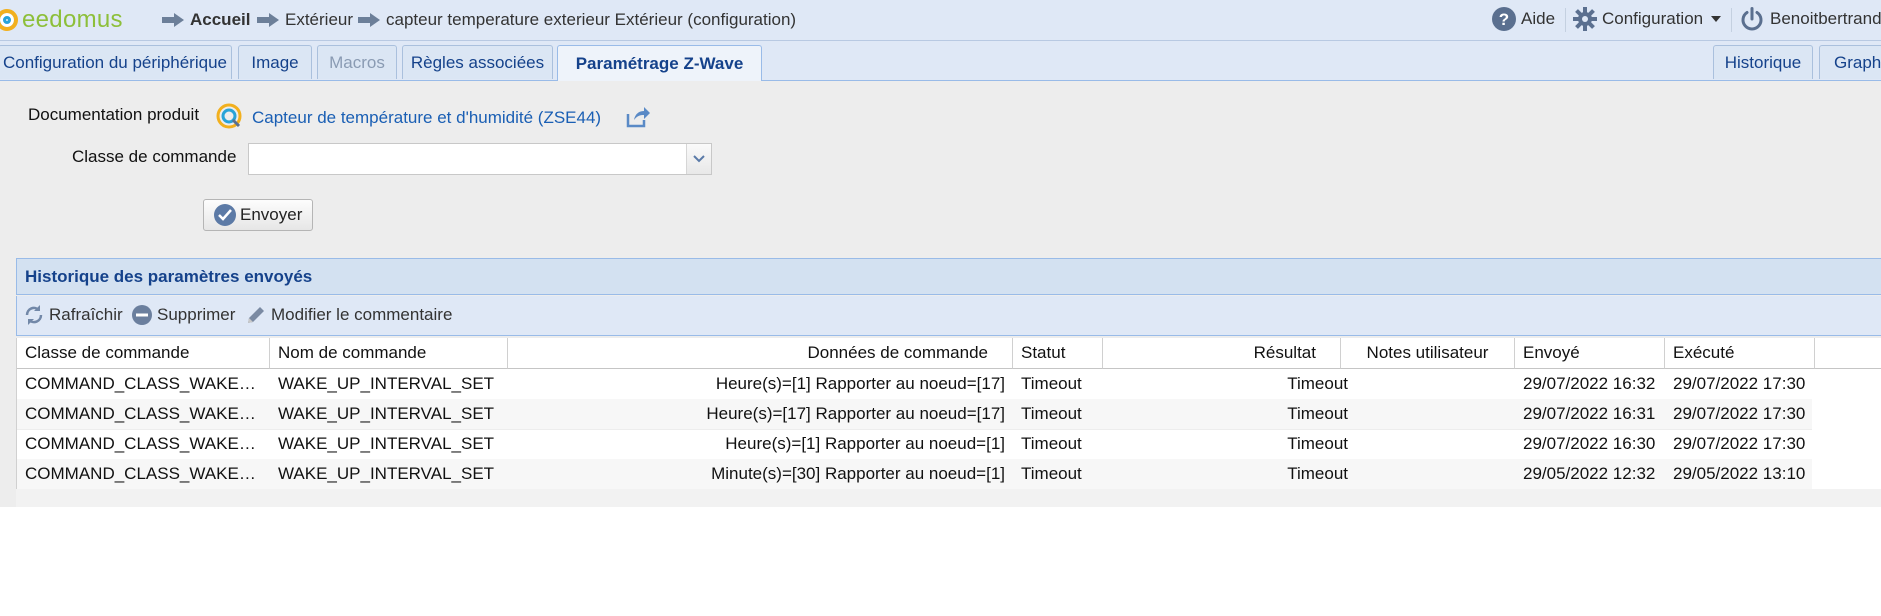  I want to click on column-header: Nom de commande, so click(389, 353).